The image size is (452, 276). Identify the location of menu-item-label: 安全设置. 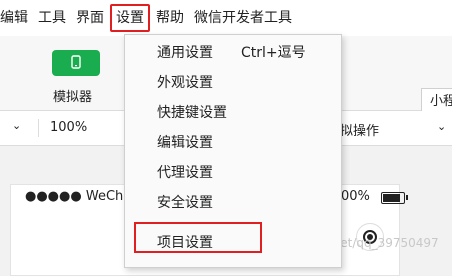
(185, 203).